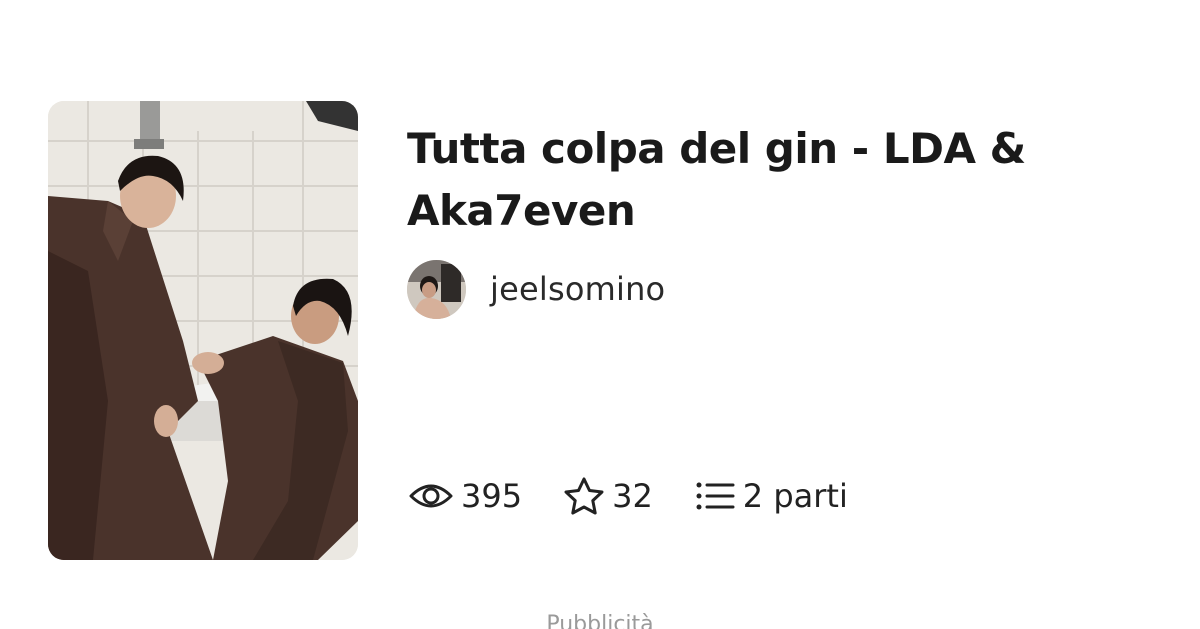 This screenshot has width=1200, height=629. I want to click on ad-separator: Pubblicità, so click(600, 620).